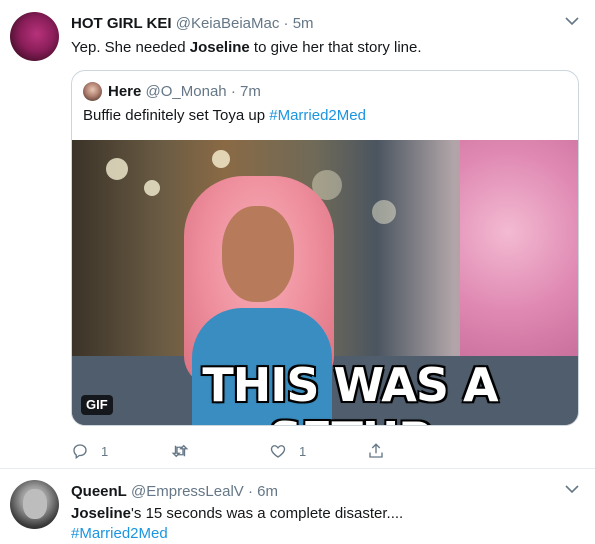 The width and height of the screenshot is (595, 544). Describe the element at coordinates (176, 115) in the screenshot. I see `quoted-text-part: Buffie definitely set Toya up` at that location.